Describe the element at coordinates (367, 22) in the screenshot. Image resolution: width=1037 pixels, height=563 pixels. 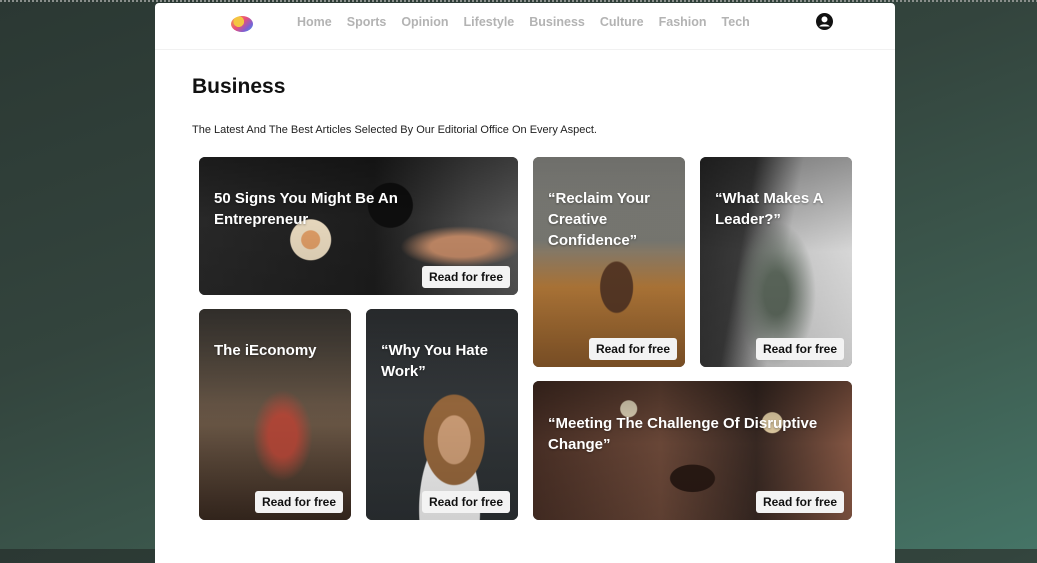
I see `nav-item-sports: Sports` at that location.